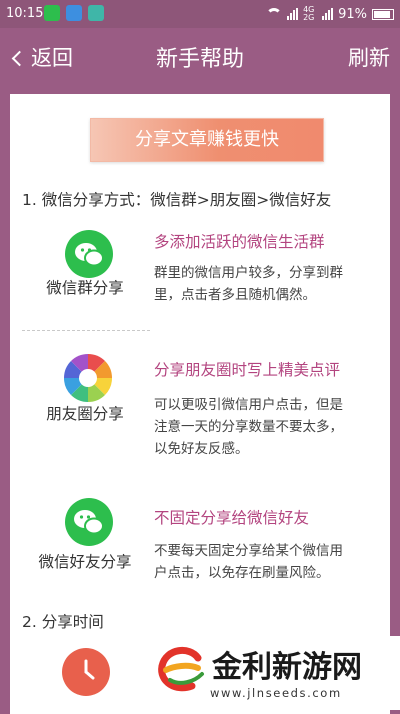  I want to click on app-icon, so click(96, 13).